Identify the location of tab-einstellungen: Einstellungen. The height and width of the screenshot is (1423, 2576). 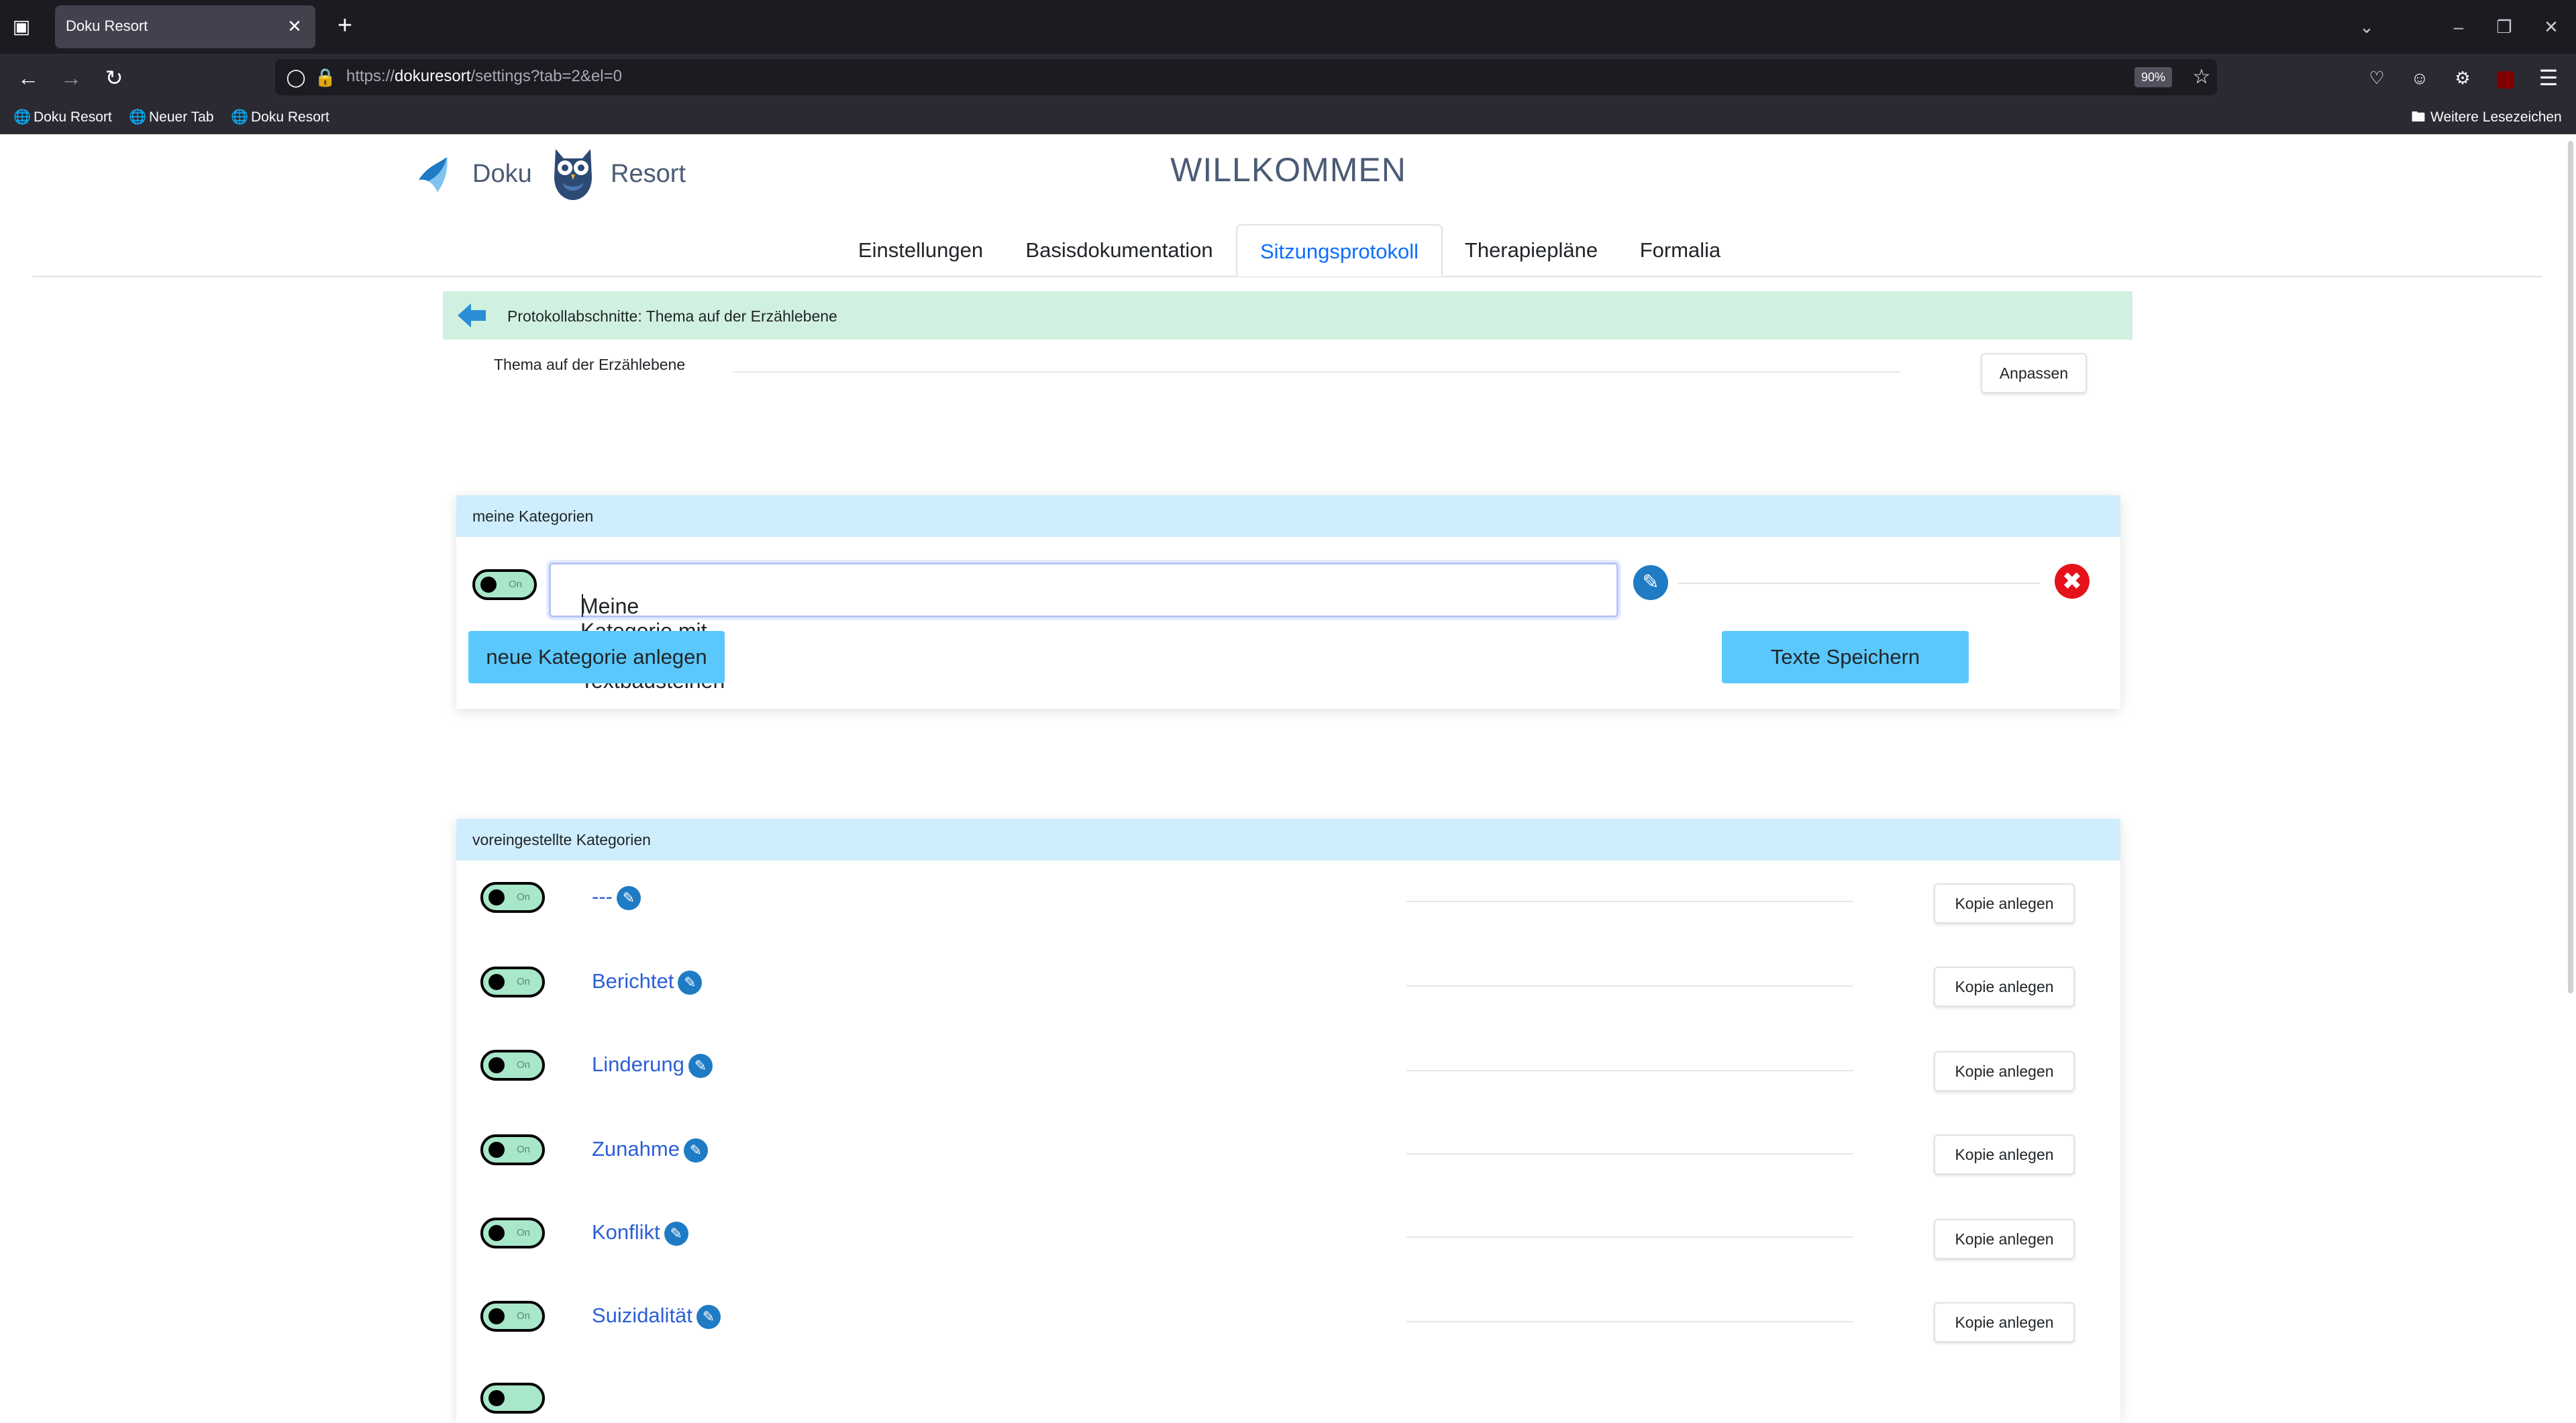
(920, 250).